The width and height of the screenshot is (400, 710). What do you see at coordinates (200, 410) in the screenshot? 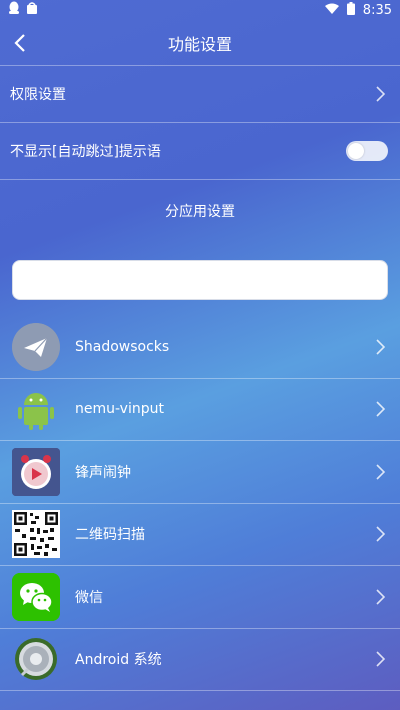
I see `list-item: nemu-vinput` at bounding box center [200, 410].